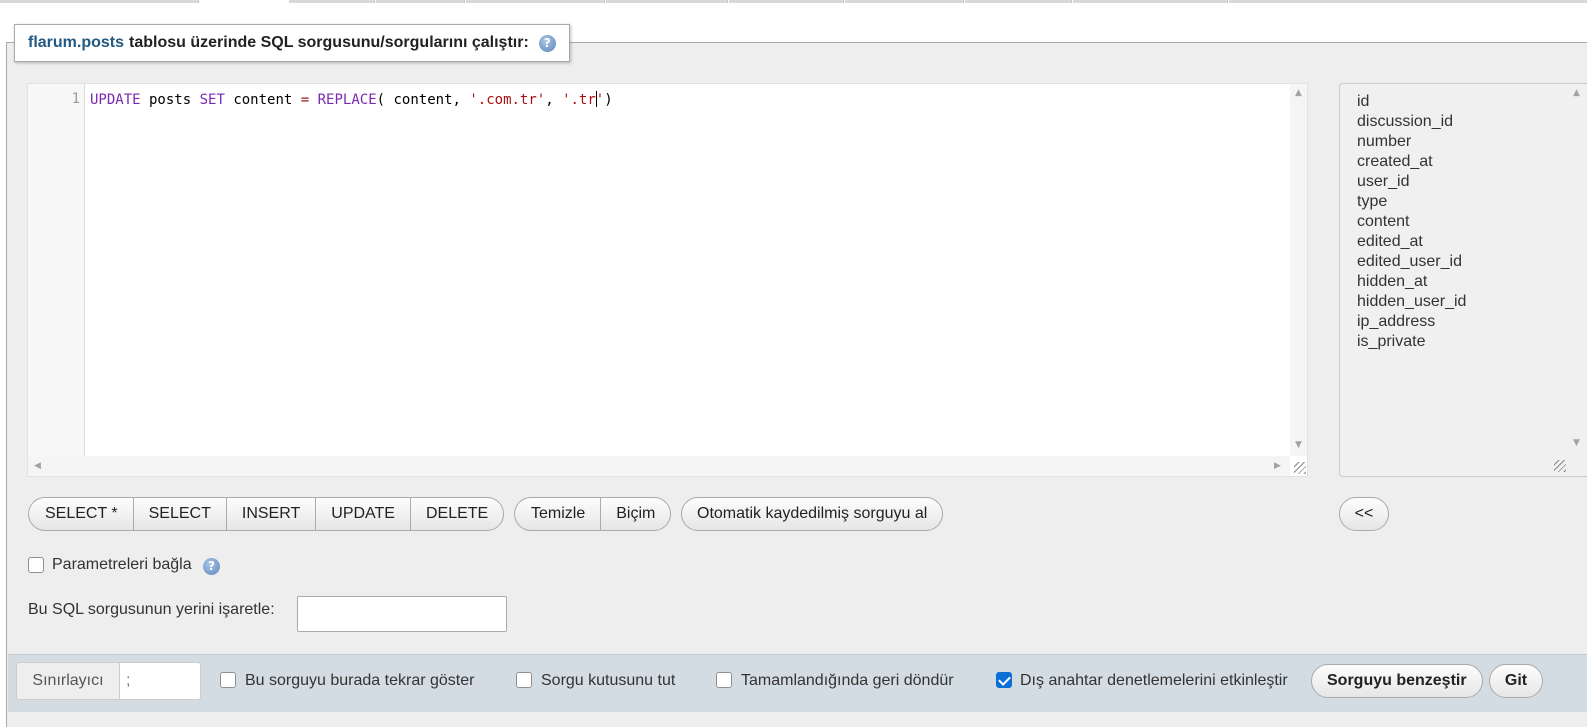 This screenshot has width=1587, height=727. Describe the element at coordinates (1395, 162) in the screenshot. I see `column-item: created_at` at that location.